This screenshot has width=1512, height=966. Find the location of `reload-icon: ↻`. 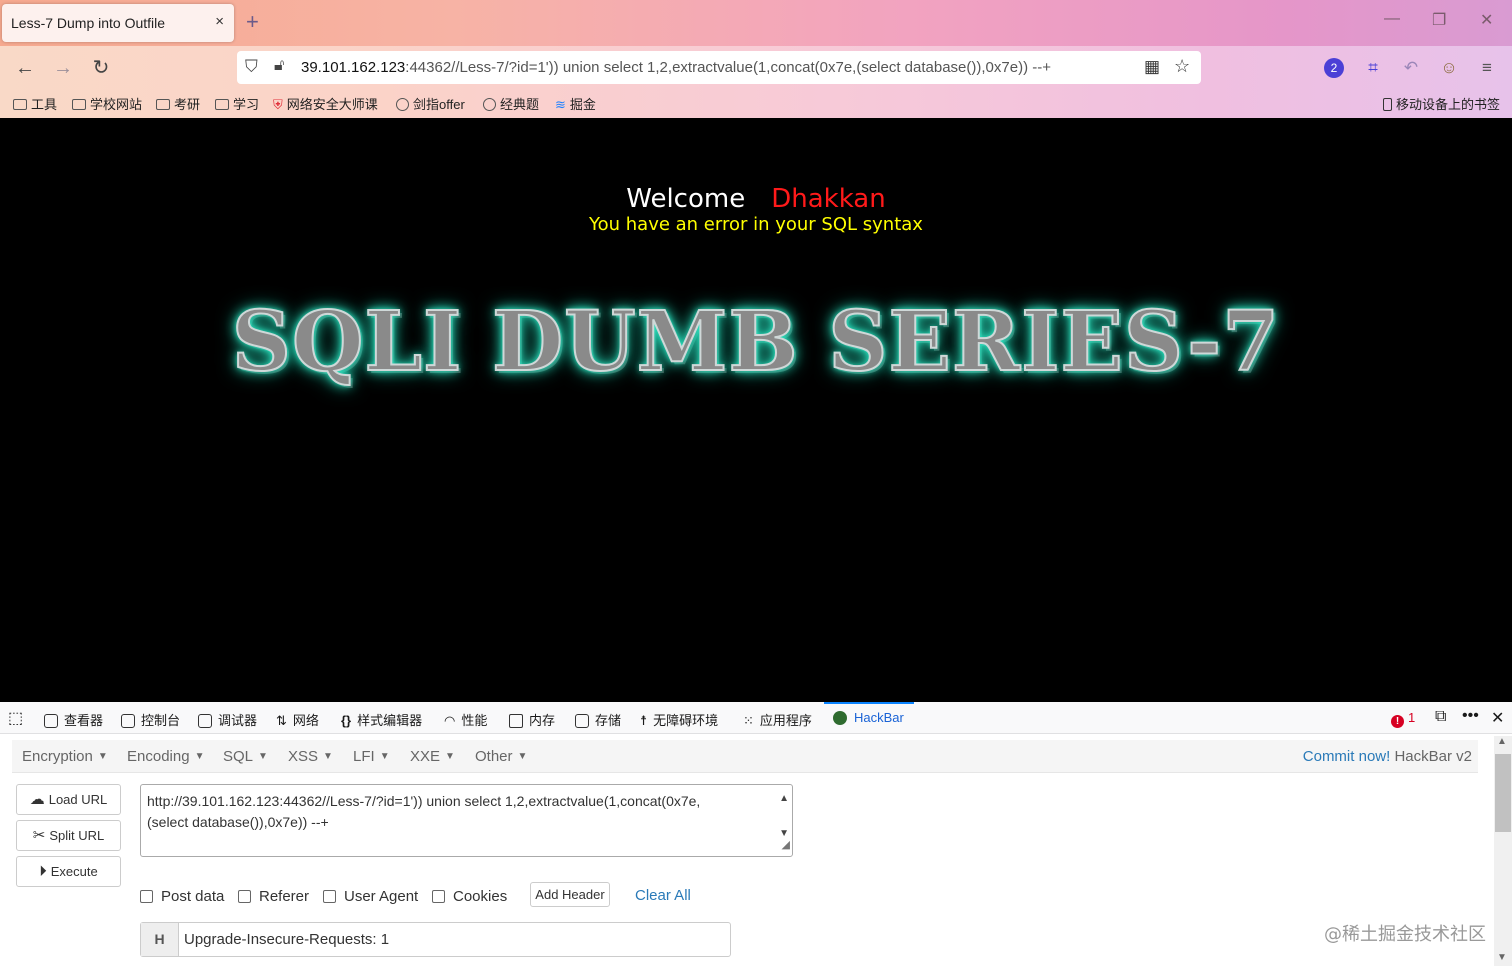

reload-icon: ↻ is located at coordinates (101, 68).